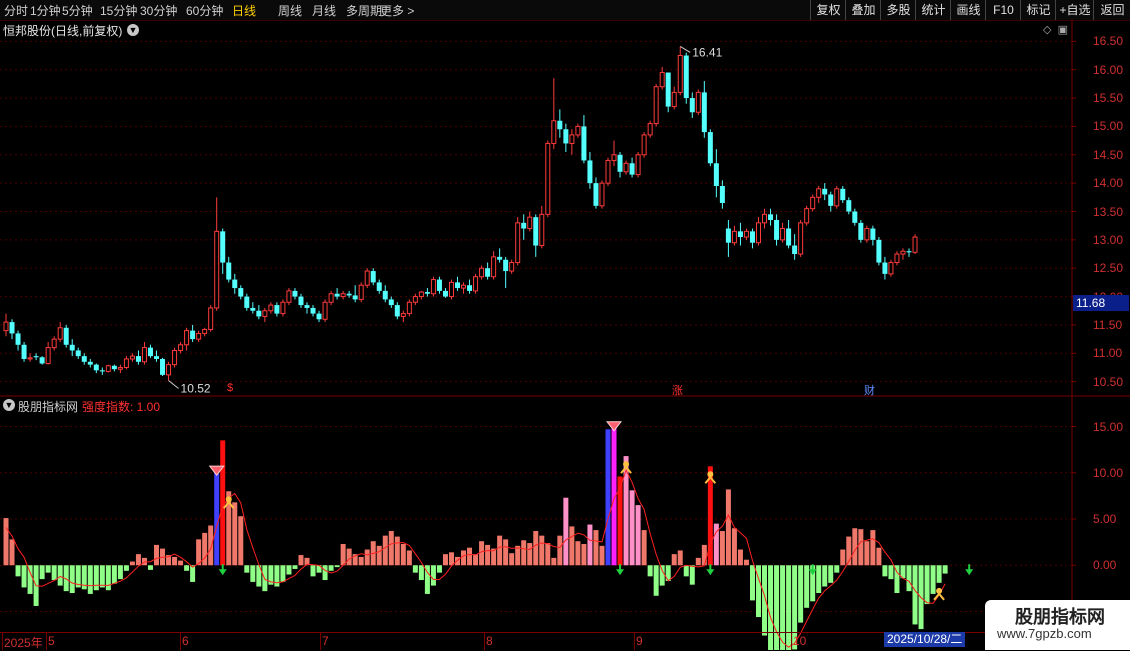  Describe the element at coordinates (1111, 10) in the screenshot. I see `toolbar-btn-8: 返回` at that location.